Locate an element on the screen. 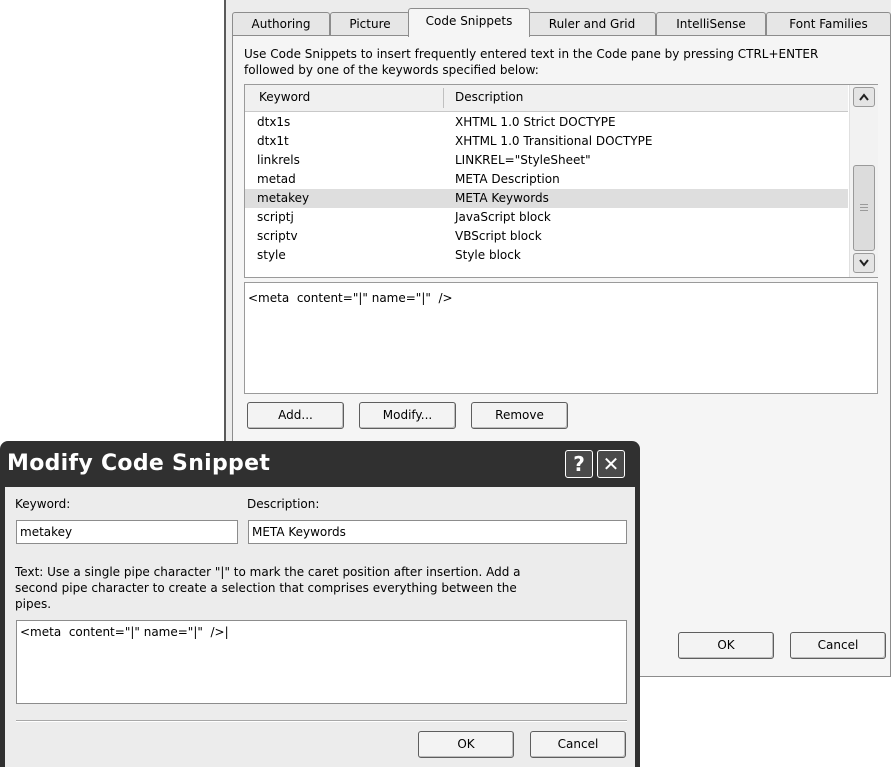 Image resolution: width=891 pixels, height=767 pixels. description-column-header: Description is located at coordinates (489, 97).